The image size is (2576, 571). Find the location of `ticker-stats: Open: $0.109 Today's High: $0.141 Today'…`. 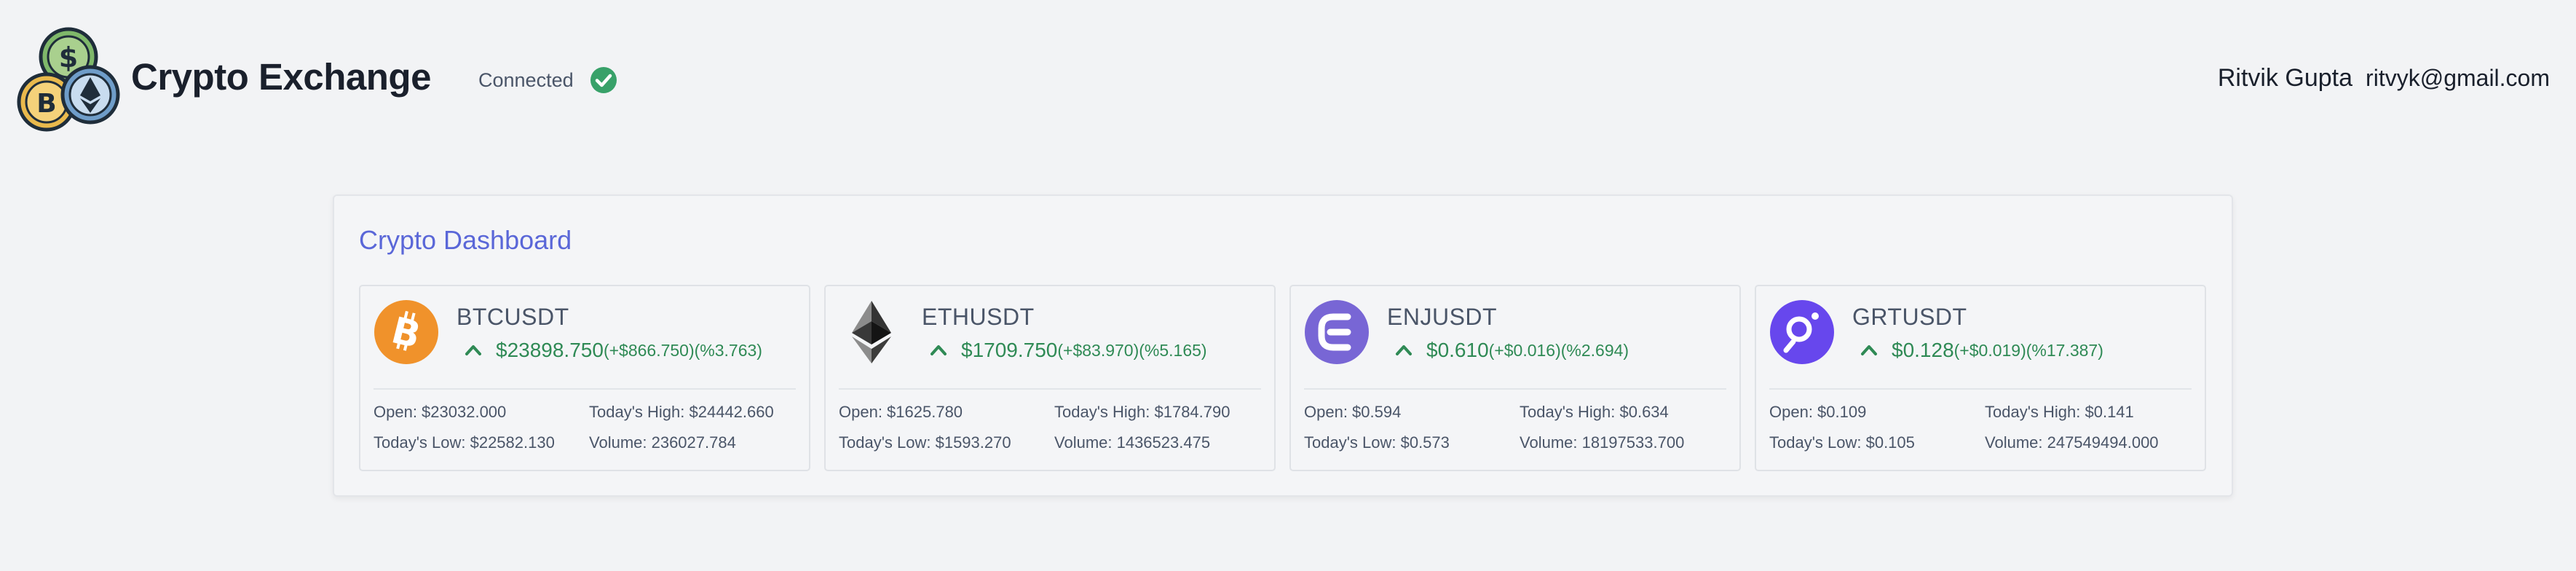

ticker-stats: Open: $0.109 Today's High: $0.141 Today'… is located at coordinates (1964, 427).